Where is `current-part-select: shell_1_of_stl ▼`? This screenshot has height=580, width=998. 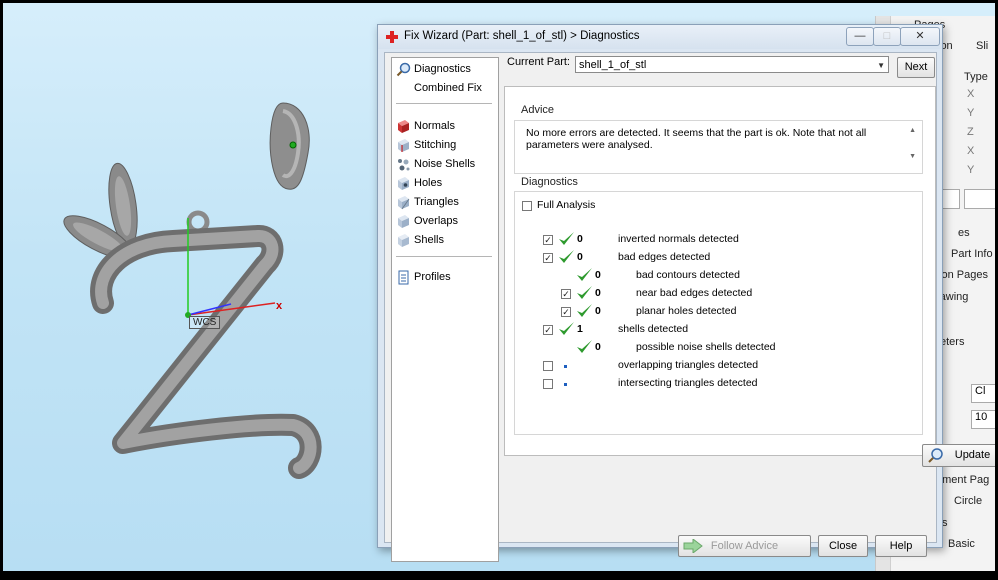
current-part-select: shell_1_of_stl ▼ is located at coordinates (732, 64).